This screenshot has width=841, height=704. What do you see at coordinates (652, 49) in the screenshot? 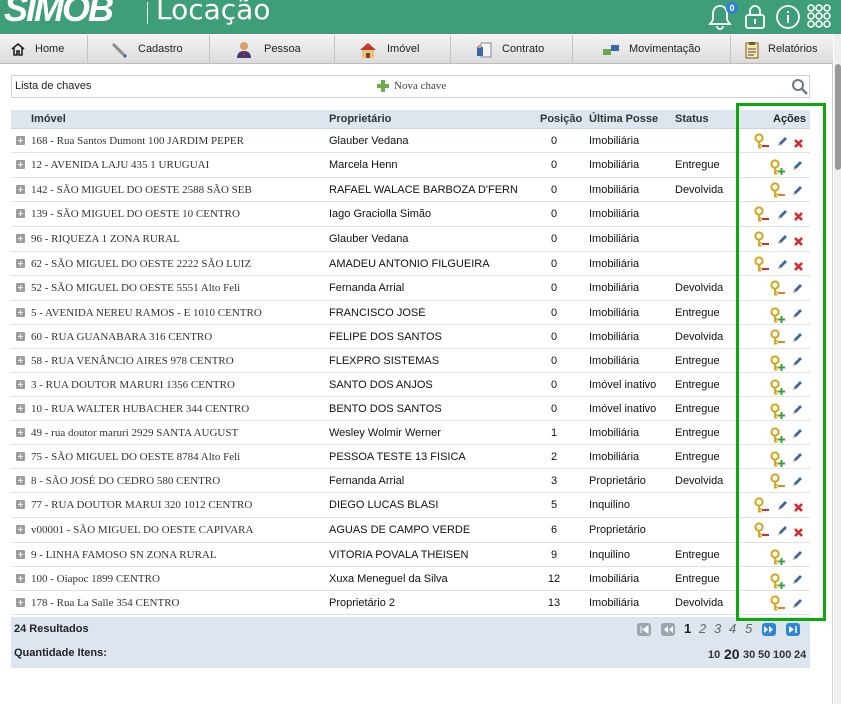
I see `menu-item-movimentacao: Movimentação` at bounding box center [652, 49].